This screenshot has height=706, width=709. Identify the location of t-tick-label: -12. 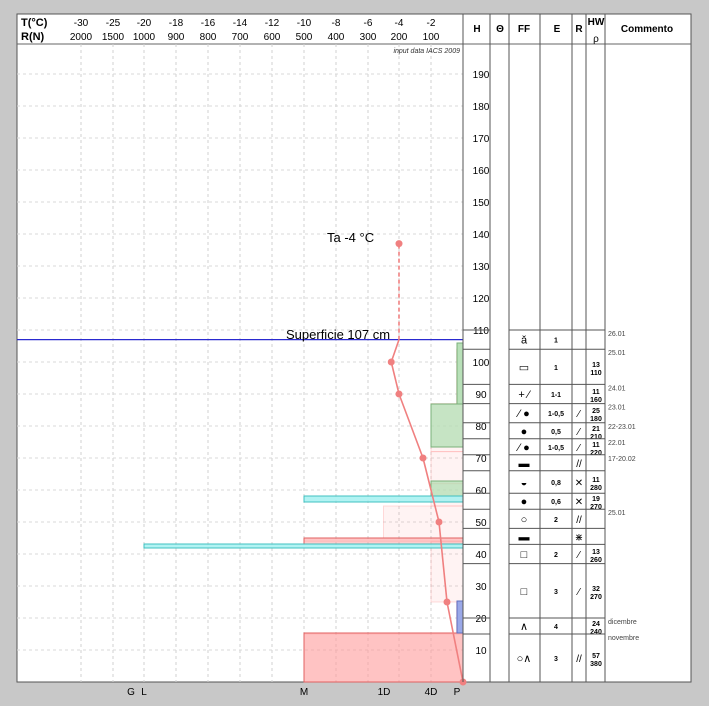
(272, 23).